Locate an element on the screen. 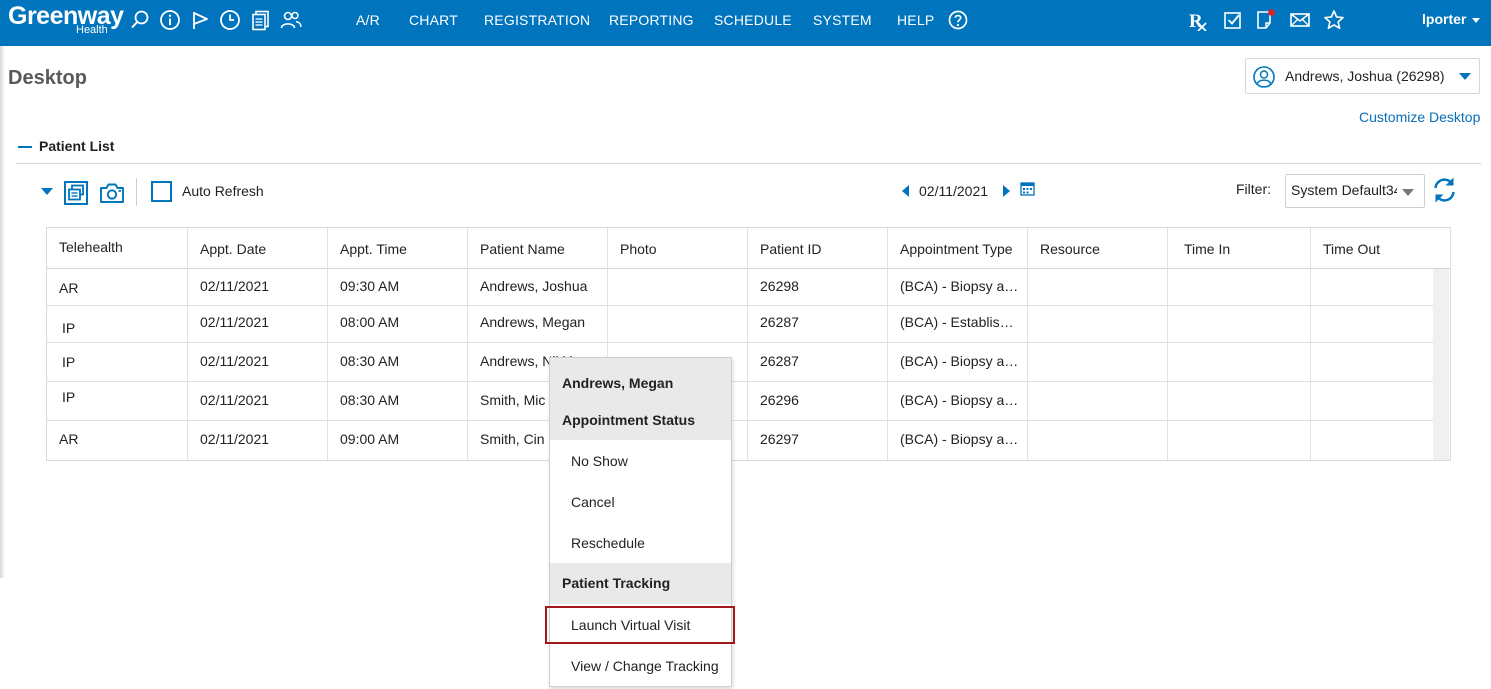 This screenshot has height=689, width=1491. clock-icon is located at coordinates (230, 20).